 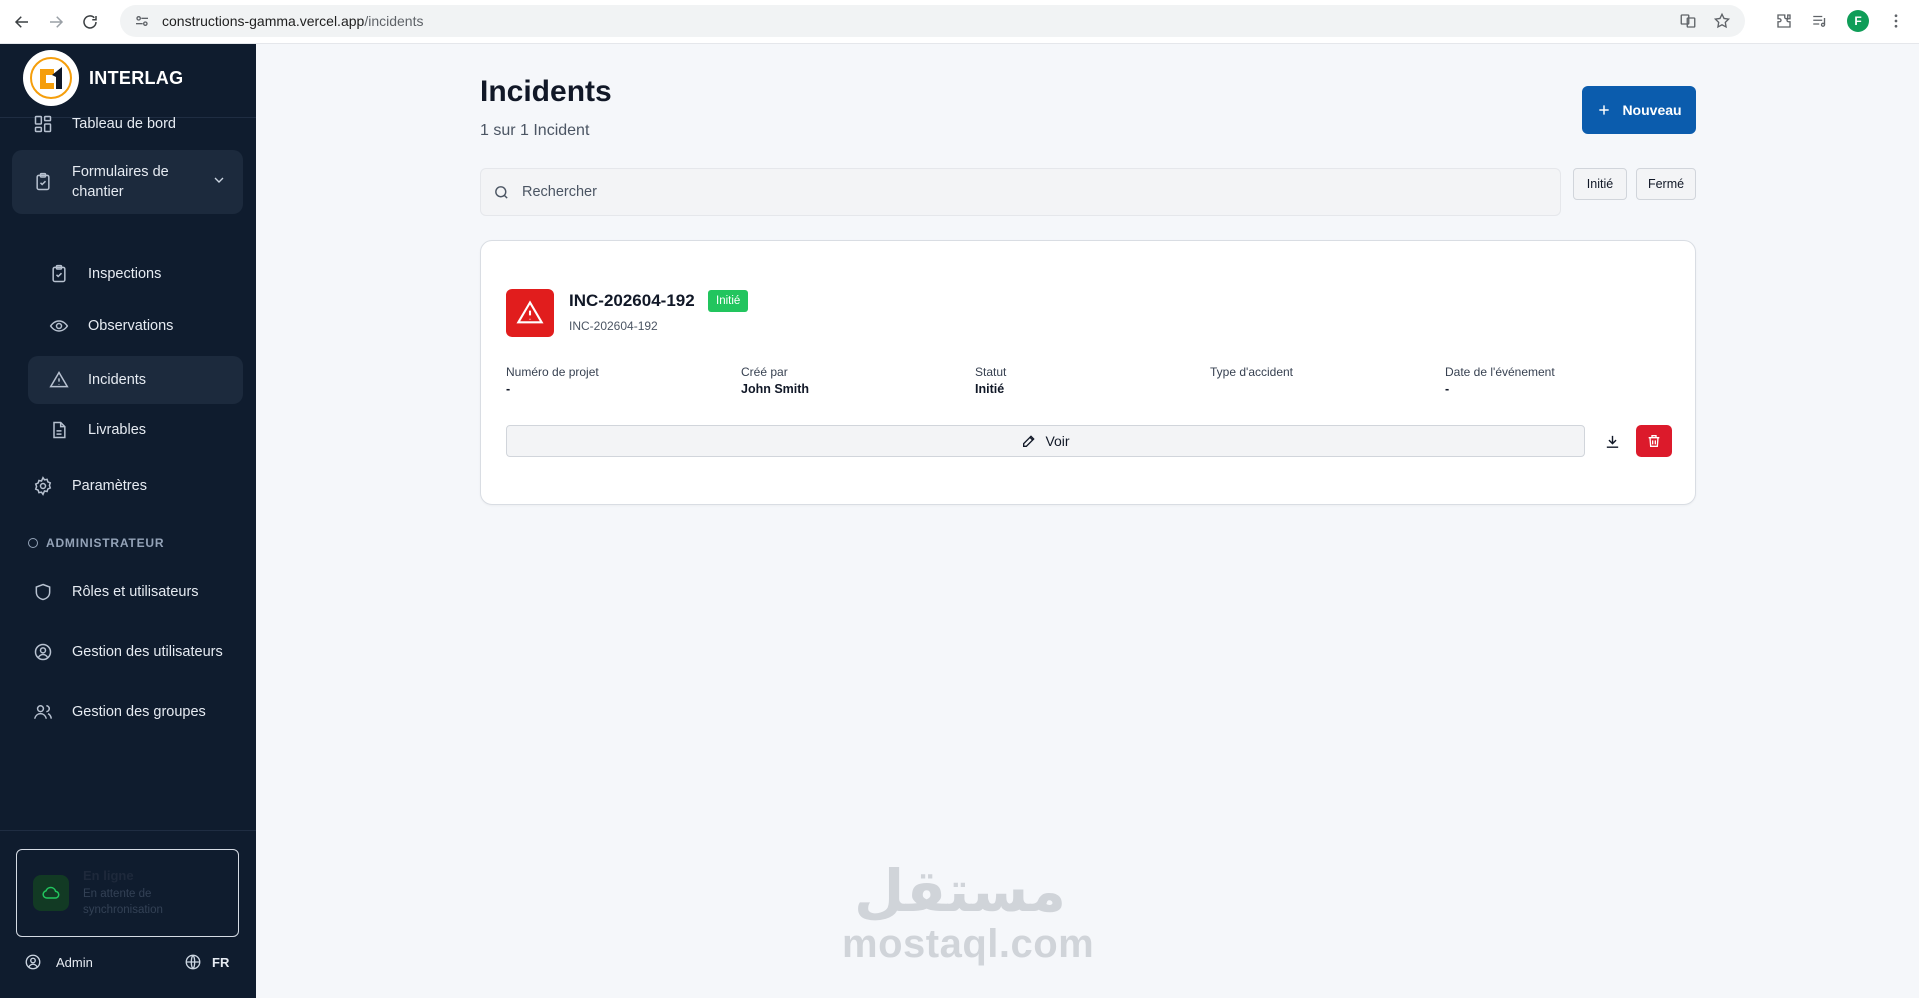 What do you see at coordinates (775, 380) in the screenshot?
I see `field-created-by: Créé par John Smith` at bounding box center [775, 380].